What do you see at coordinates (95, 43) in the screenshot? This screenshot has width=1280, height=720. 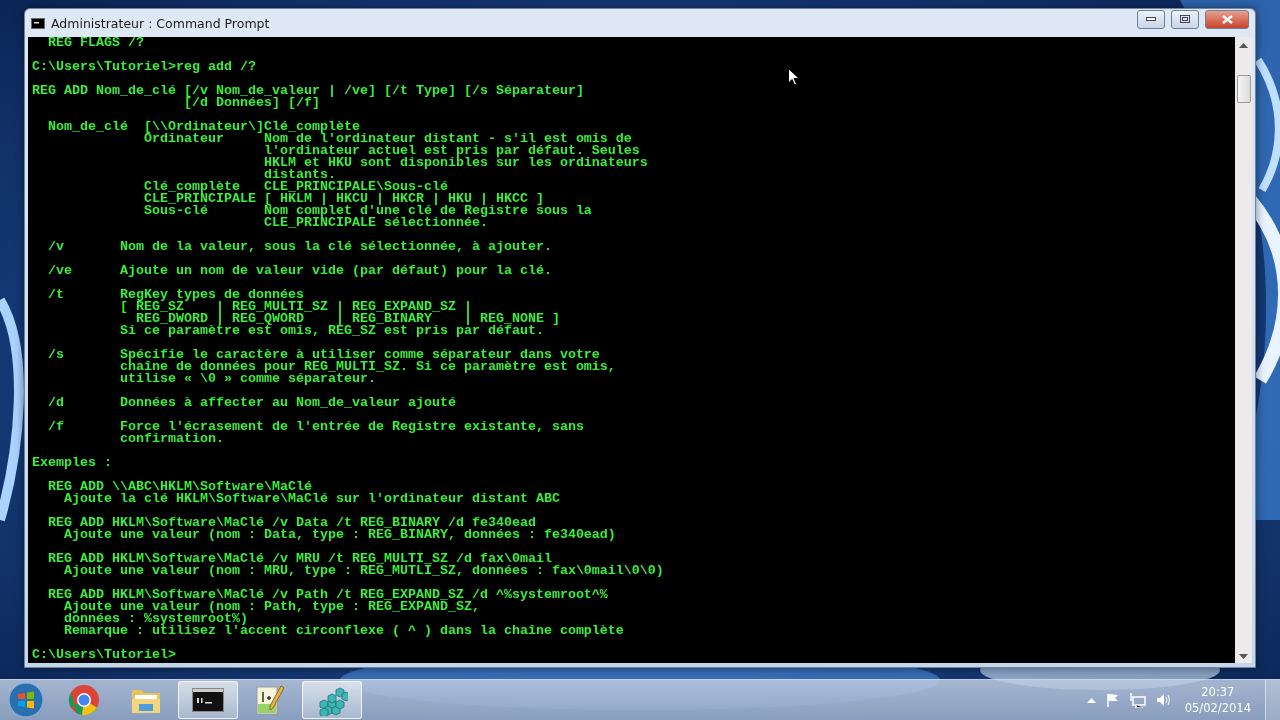 I see `console-line: REG FLAGS /?` at bounding box center [95, 43].